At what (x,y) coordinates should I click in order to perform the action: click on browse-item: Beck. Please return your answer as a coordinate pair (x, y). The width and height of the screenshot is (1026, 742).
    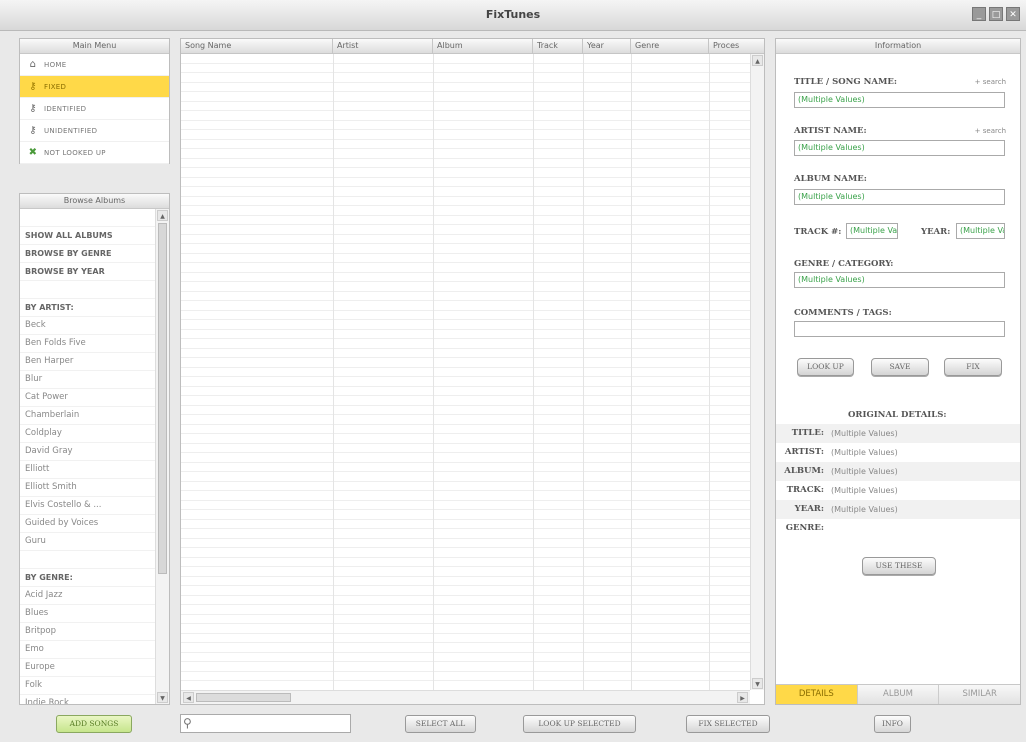
    Looking at the image, I should click on (87, 326).